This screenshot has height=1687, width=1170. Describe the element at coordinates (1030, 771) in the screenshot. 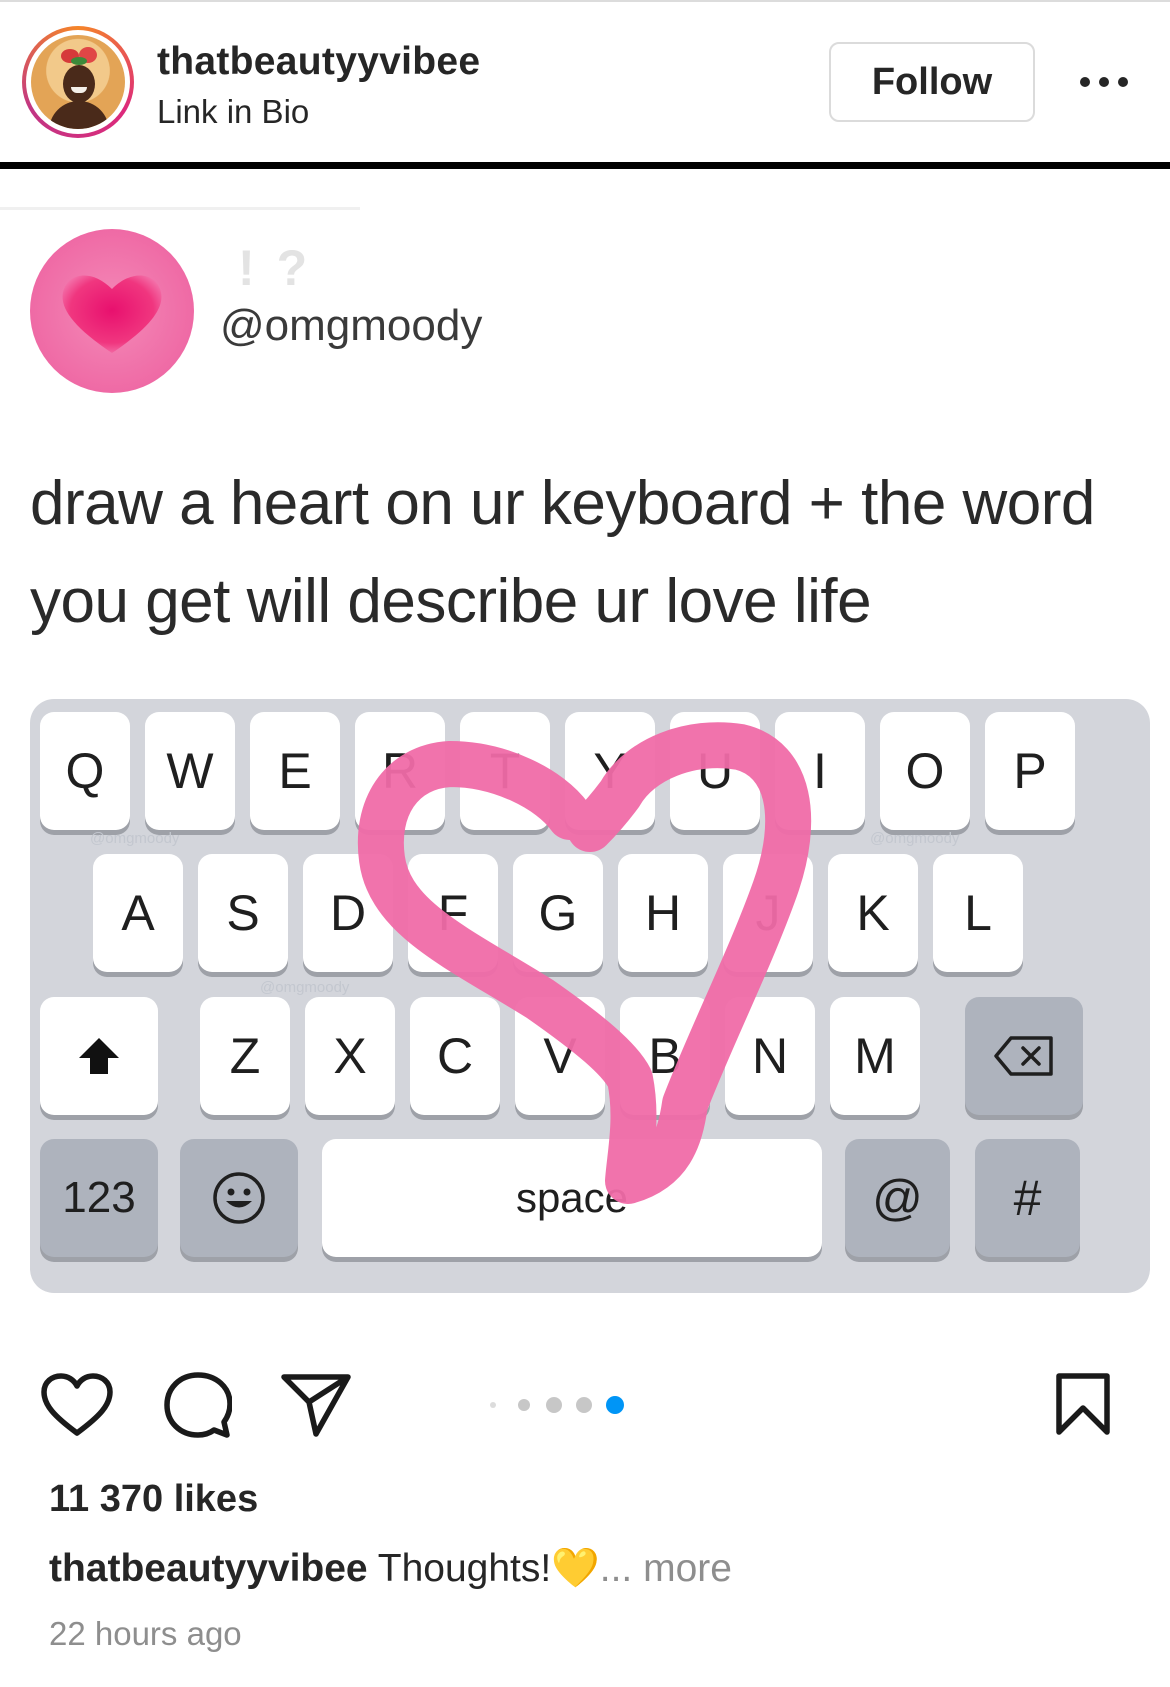

I see `key-p: P` at that location.